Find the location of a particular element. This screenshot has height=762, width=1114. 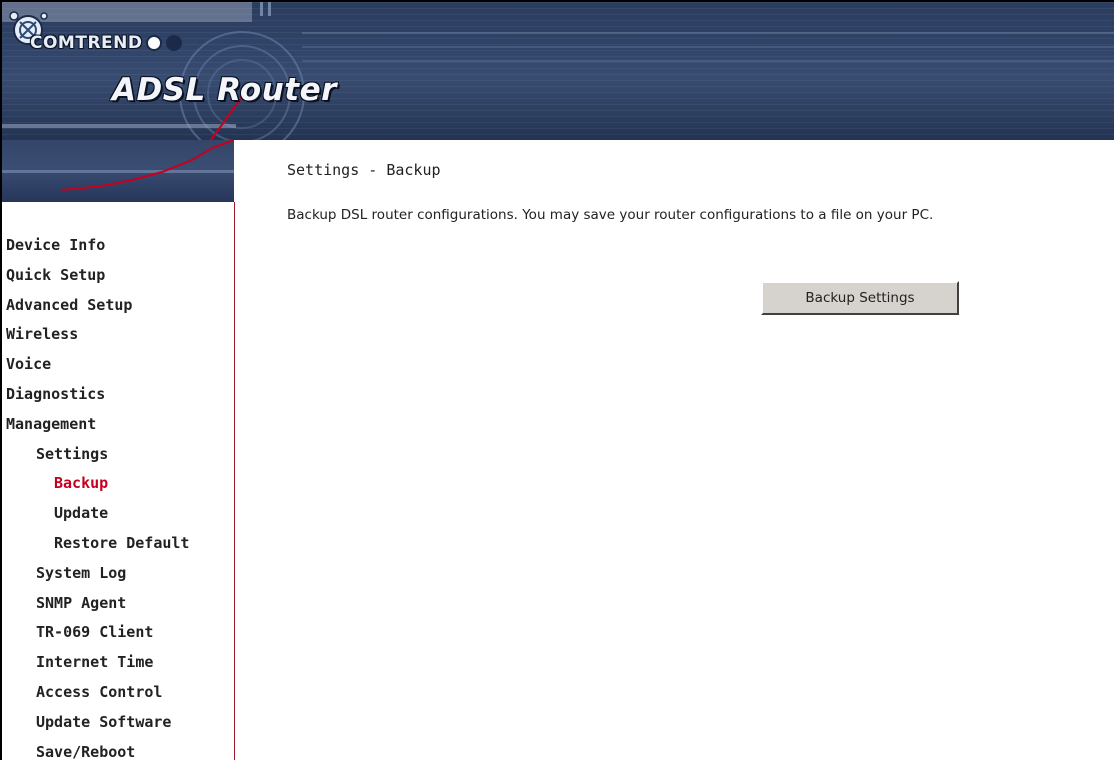

sidebar-item-backup: Backup is located at coordinates (81, 483).